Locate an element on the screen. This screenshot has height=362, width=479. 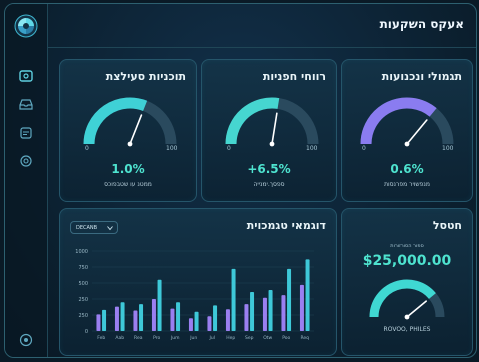
total-value: $25,000.00 is located at coordinates (407, 261).